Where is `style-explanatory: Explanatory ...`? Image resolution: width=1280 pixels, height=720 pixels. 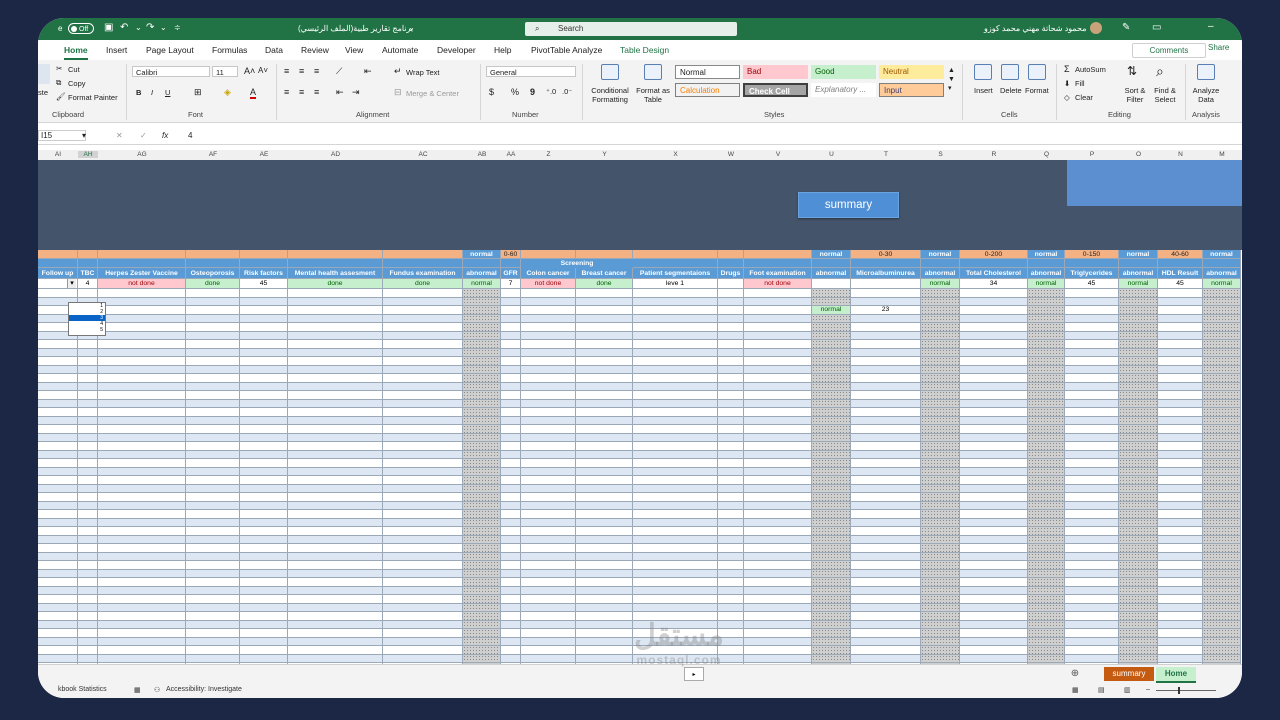 style-explanatory: Explanatory ... is located at coordinates (843, 90).